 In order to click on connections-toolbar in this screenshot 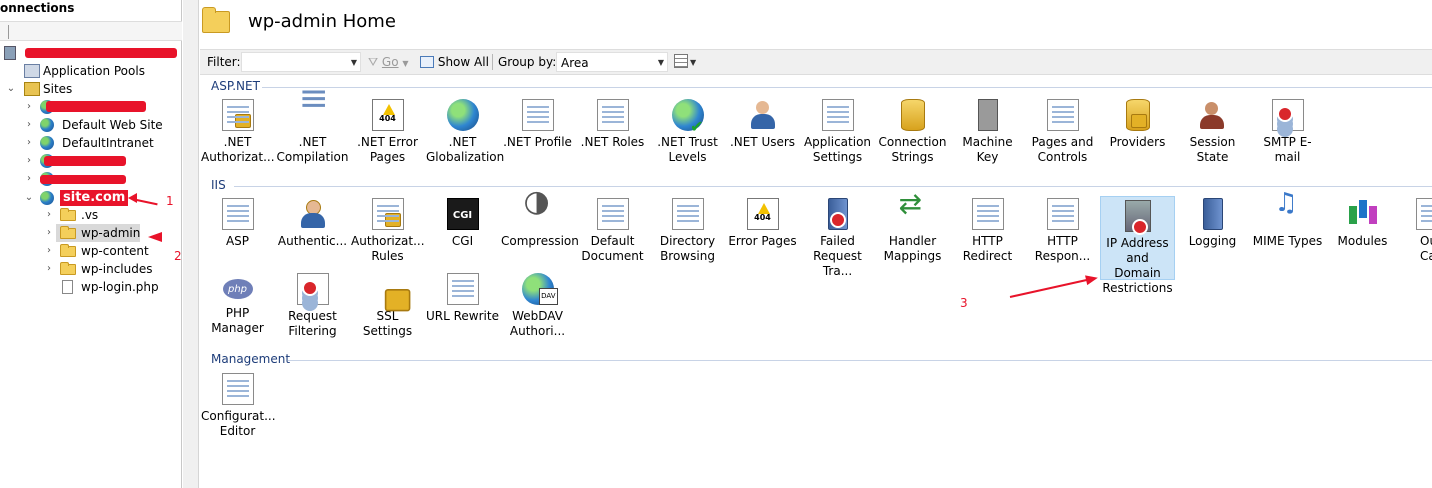, I will do `click(91, 31)`.